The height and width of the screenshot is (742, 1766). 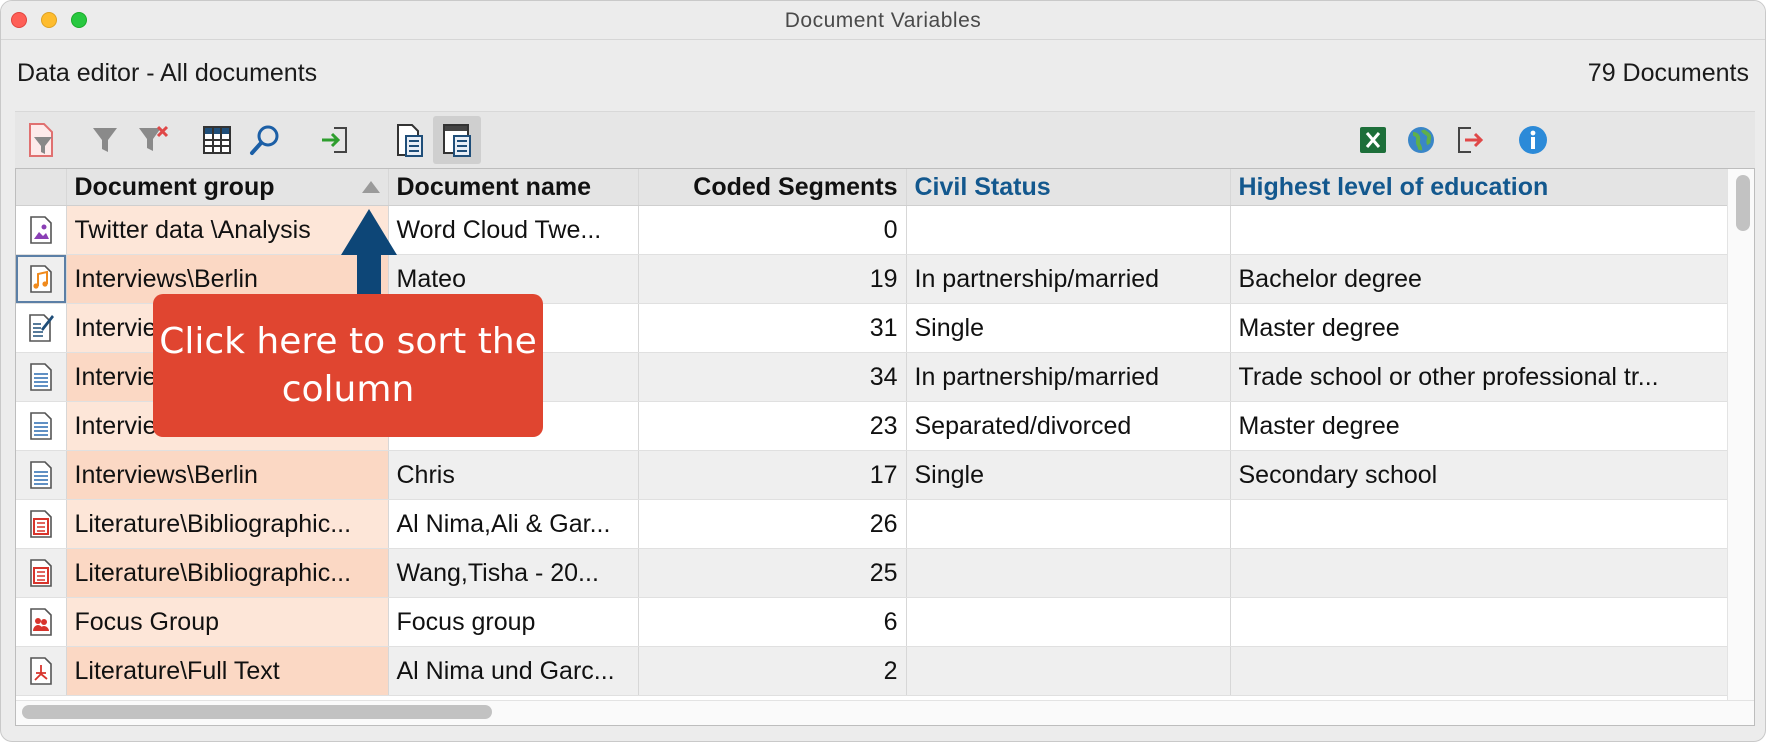 I want to click on list-variables-button, so click(x=409, y=140).